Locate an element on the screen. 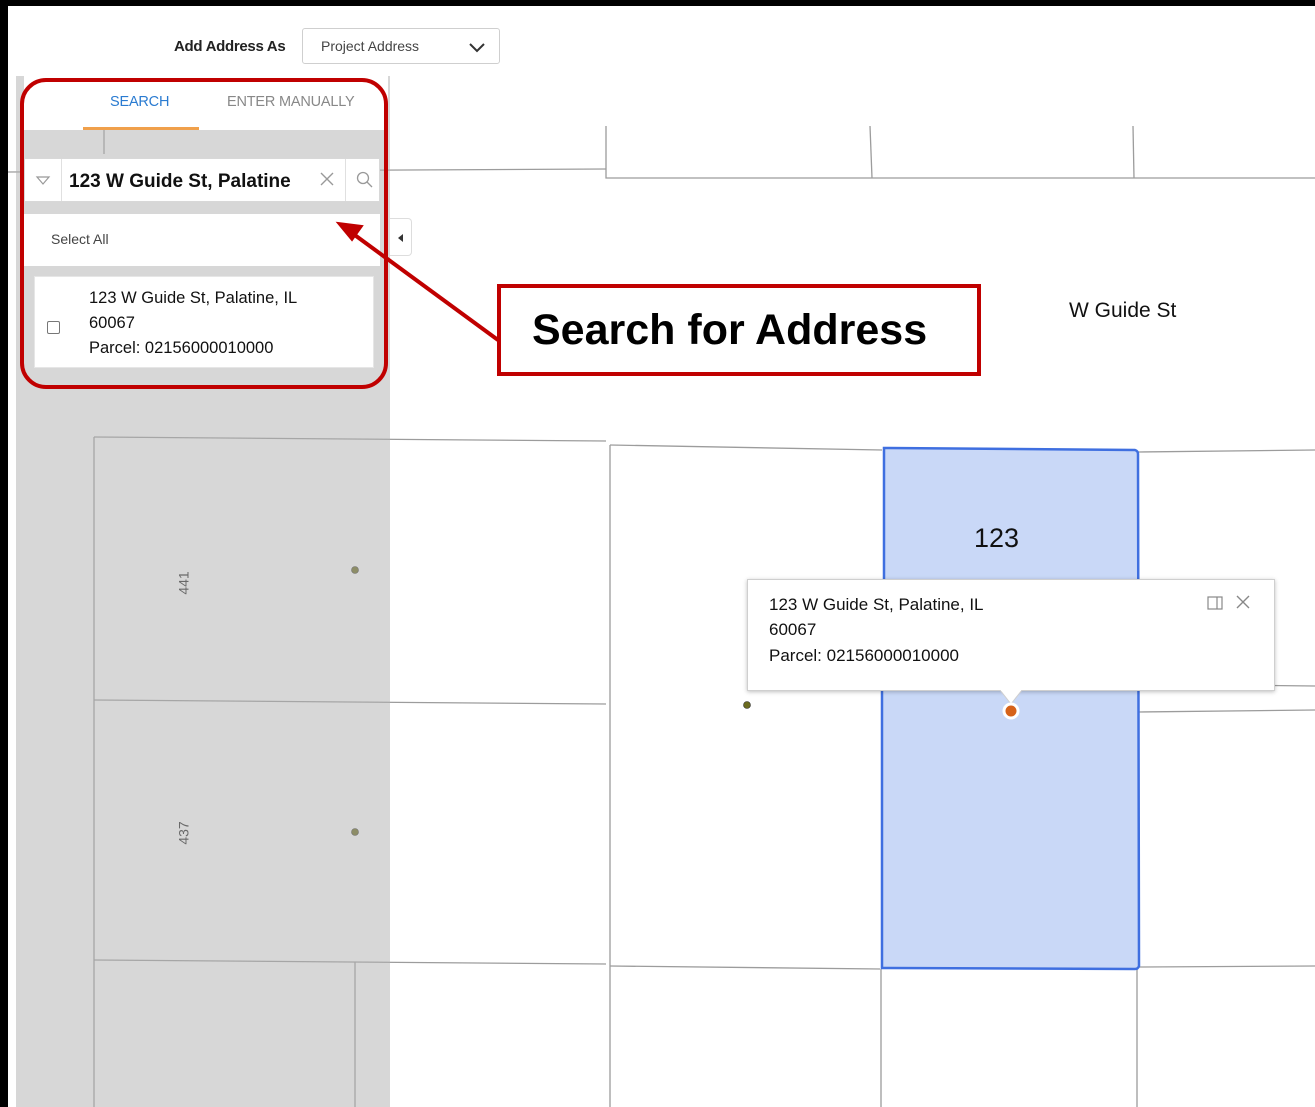 Image resolution: width=1315 pixels, height=1107 pixels. address-type-value: Project Address is located at coordinates (370, 46).